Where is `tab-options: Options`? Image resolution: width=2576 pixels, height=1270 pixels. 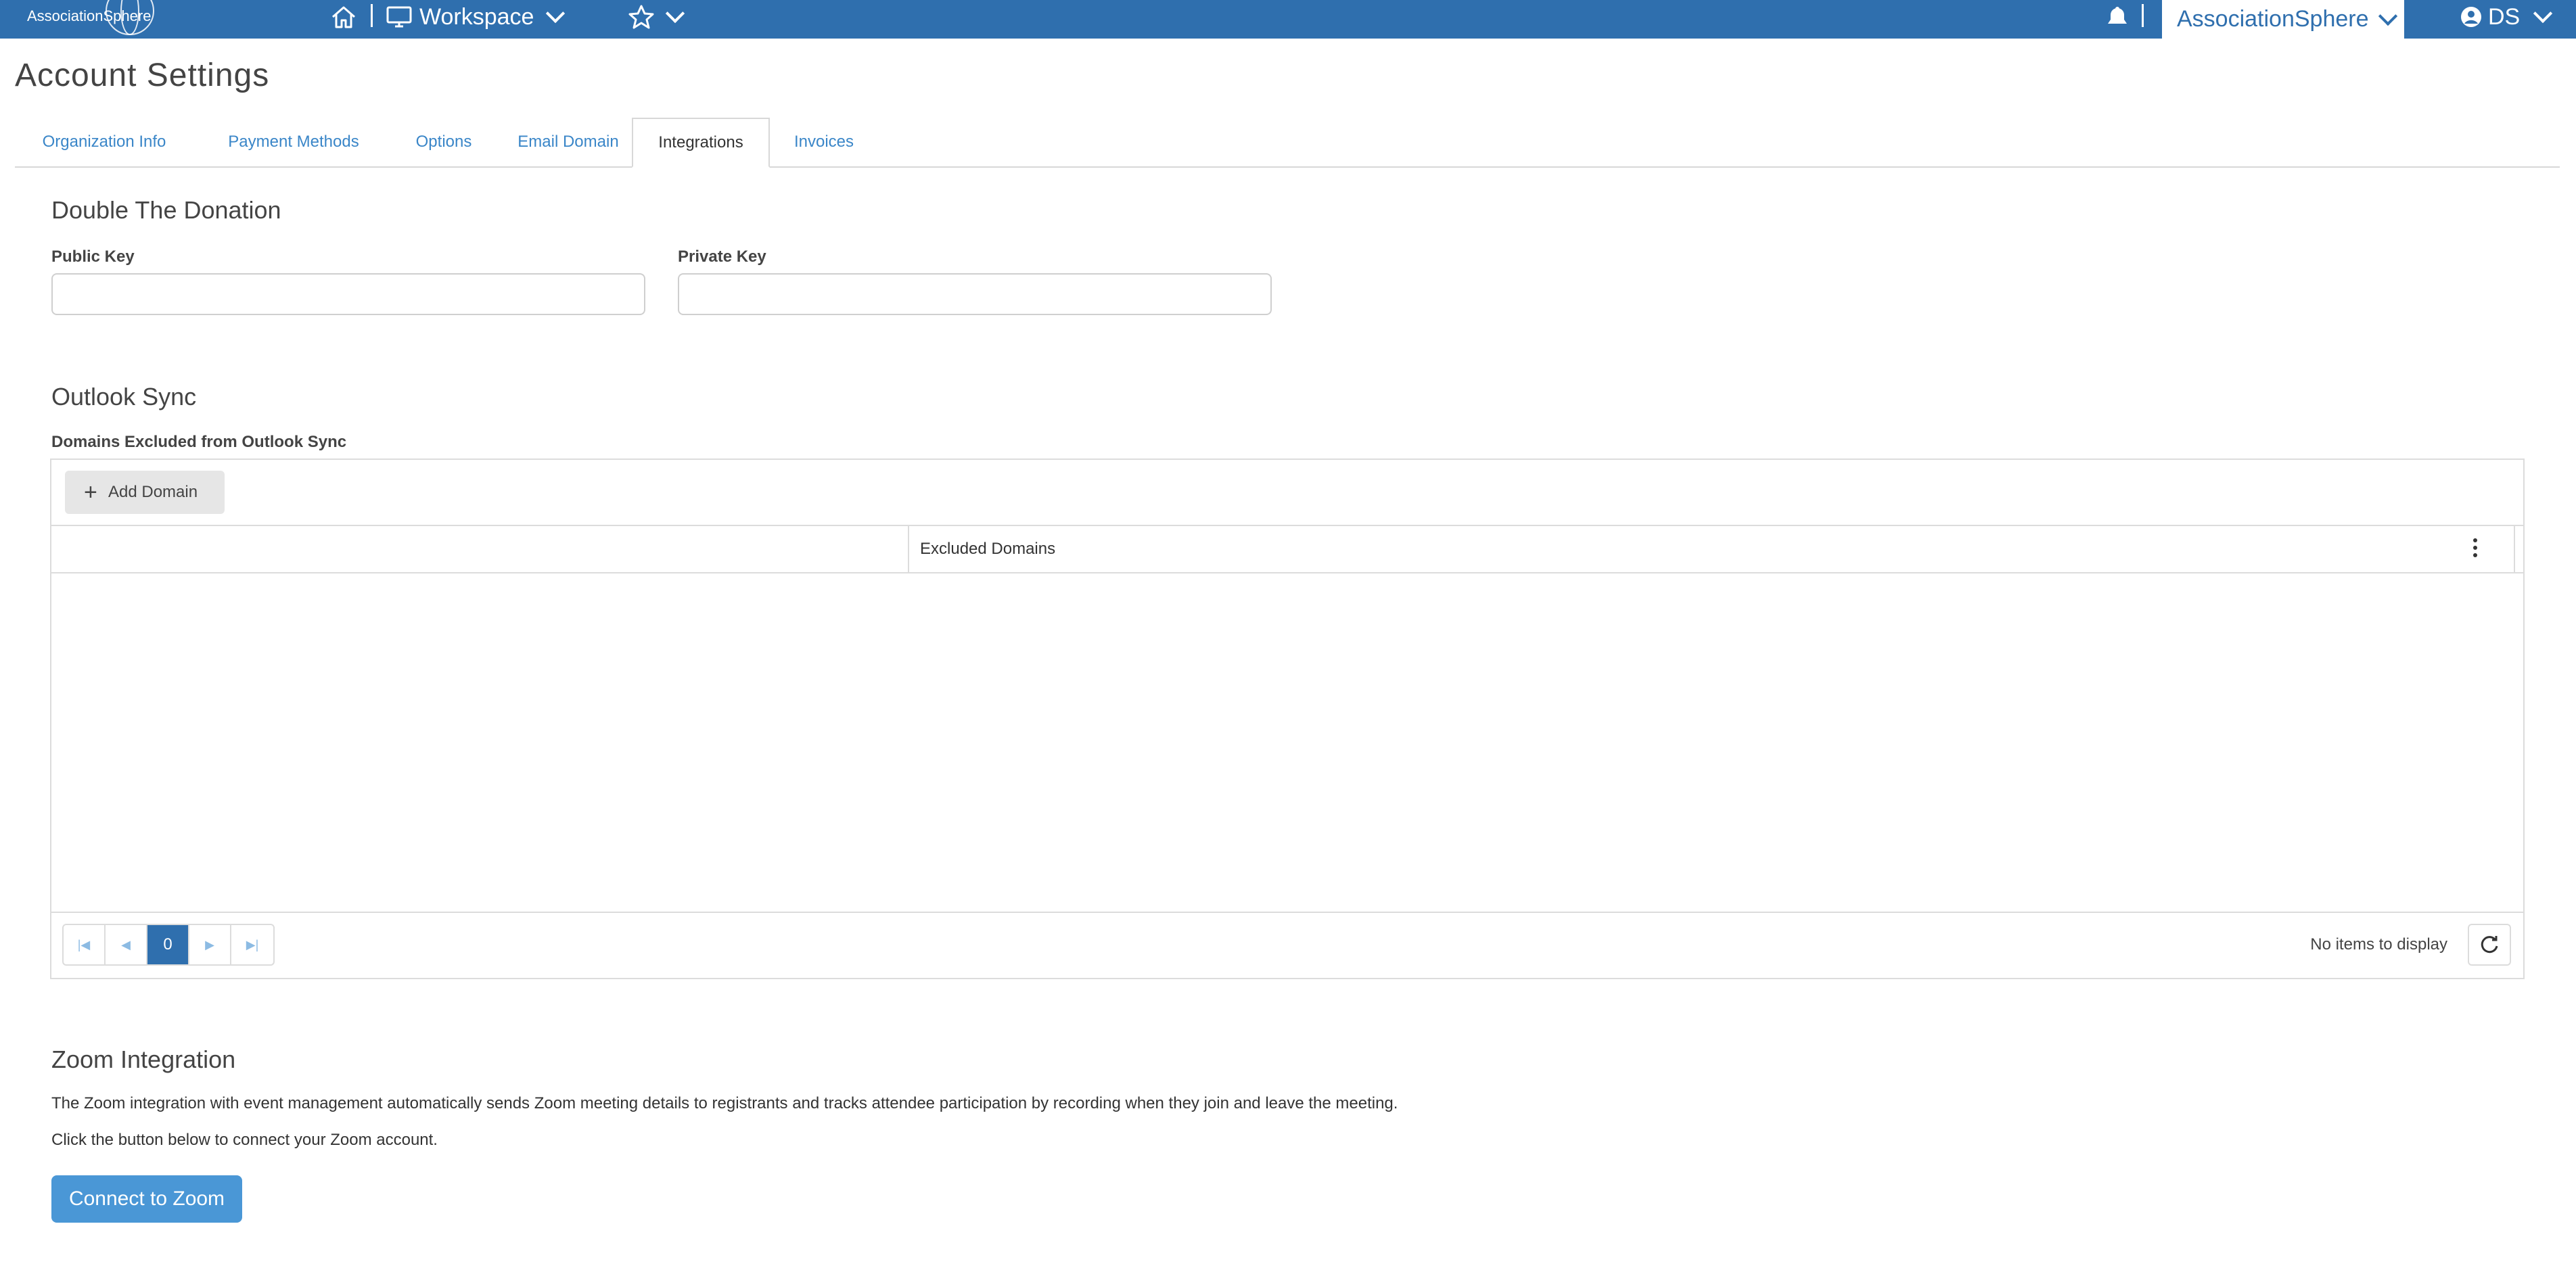 tab-options: Options is located at coordinates (444, 142).